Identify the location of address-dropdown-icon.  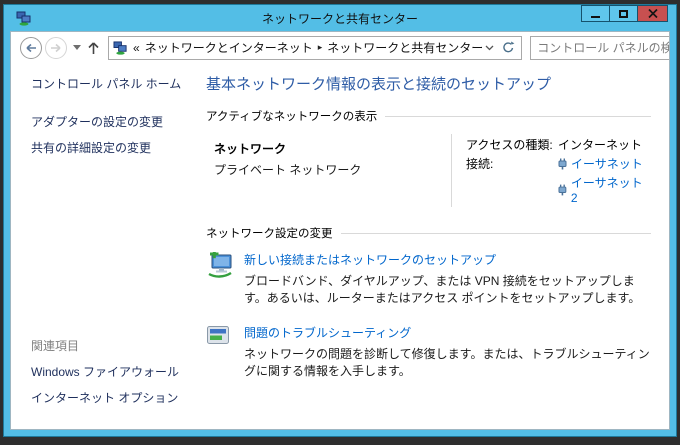
(489, 48).